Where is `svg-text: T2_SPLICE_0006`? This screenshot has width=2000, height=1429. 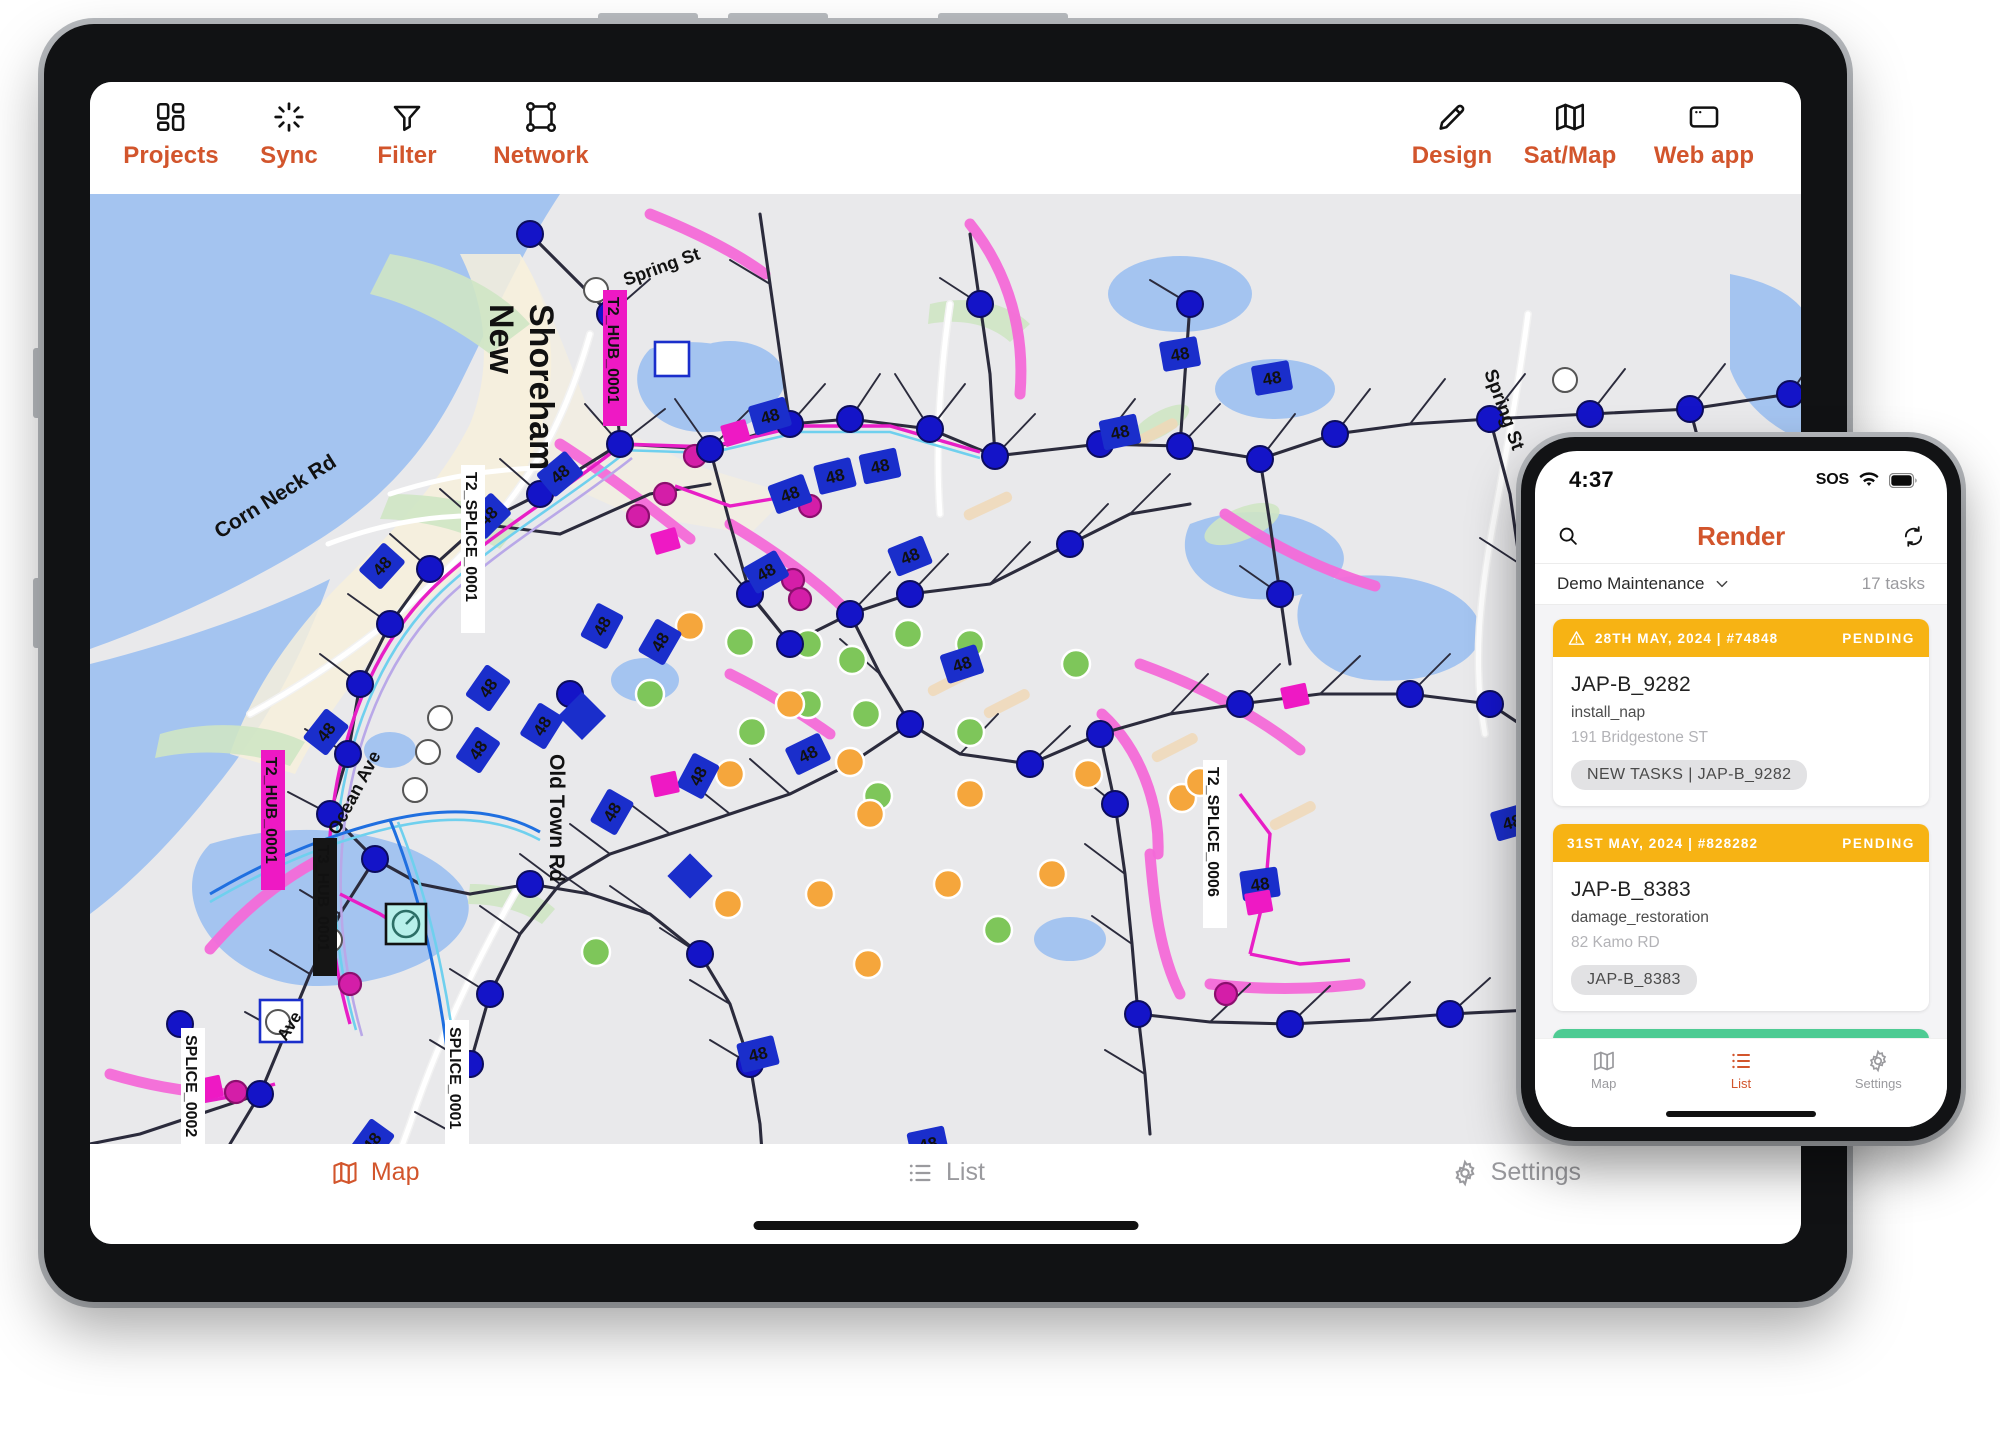 svg-text: T2_SPLICE_0006 is located at coordinates (1212, 832).